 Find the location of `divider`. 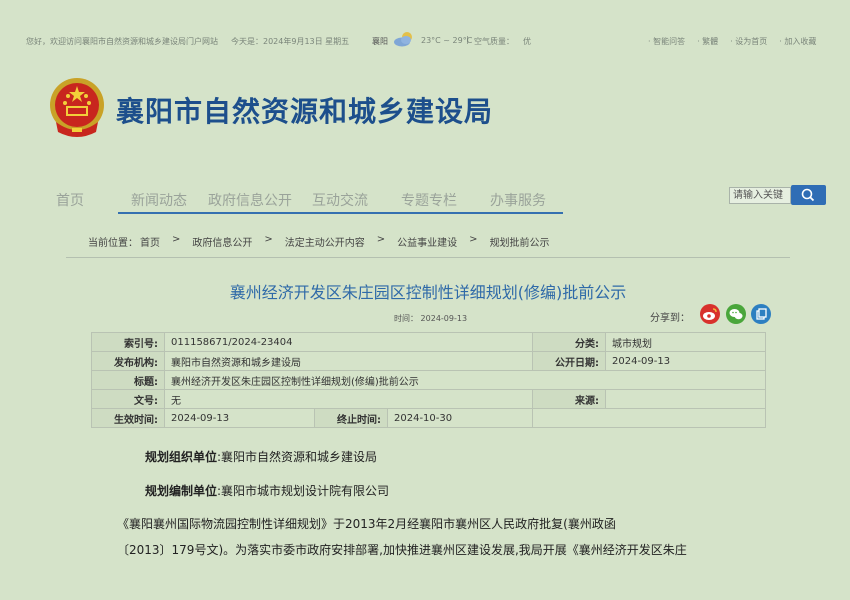

divider is located at coordinates (428, 257).